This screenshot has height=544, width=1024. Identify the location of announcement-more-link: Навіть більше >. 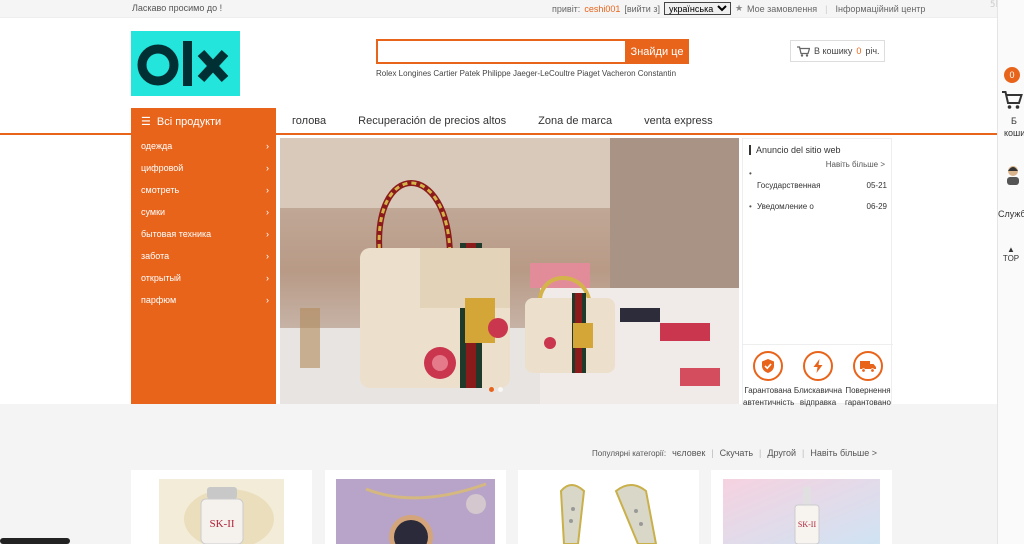
(855, 164).